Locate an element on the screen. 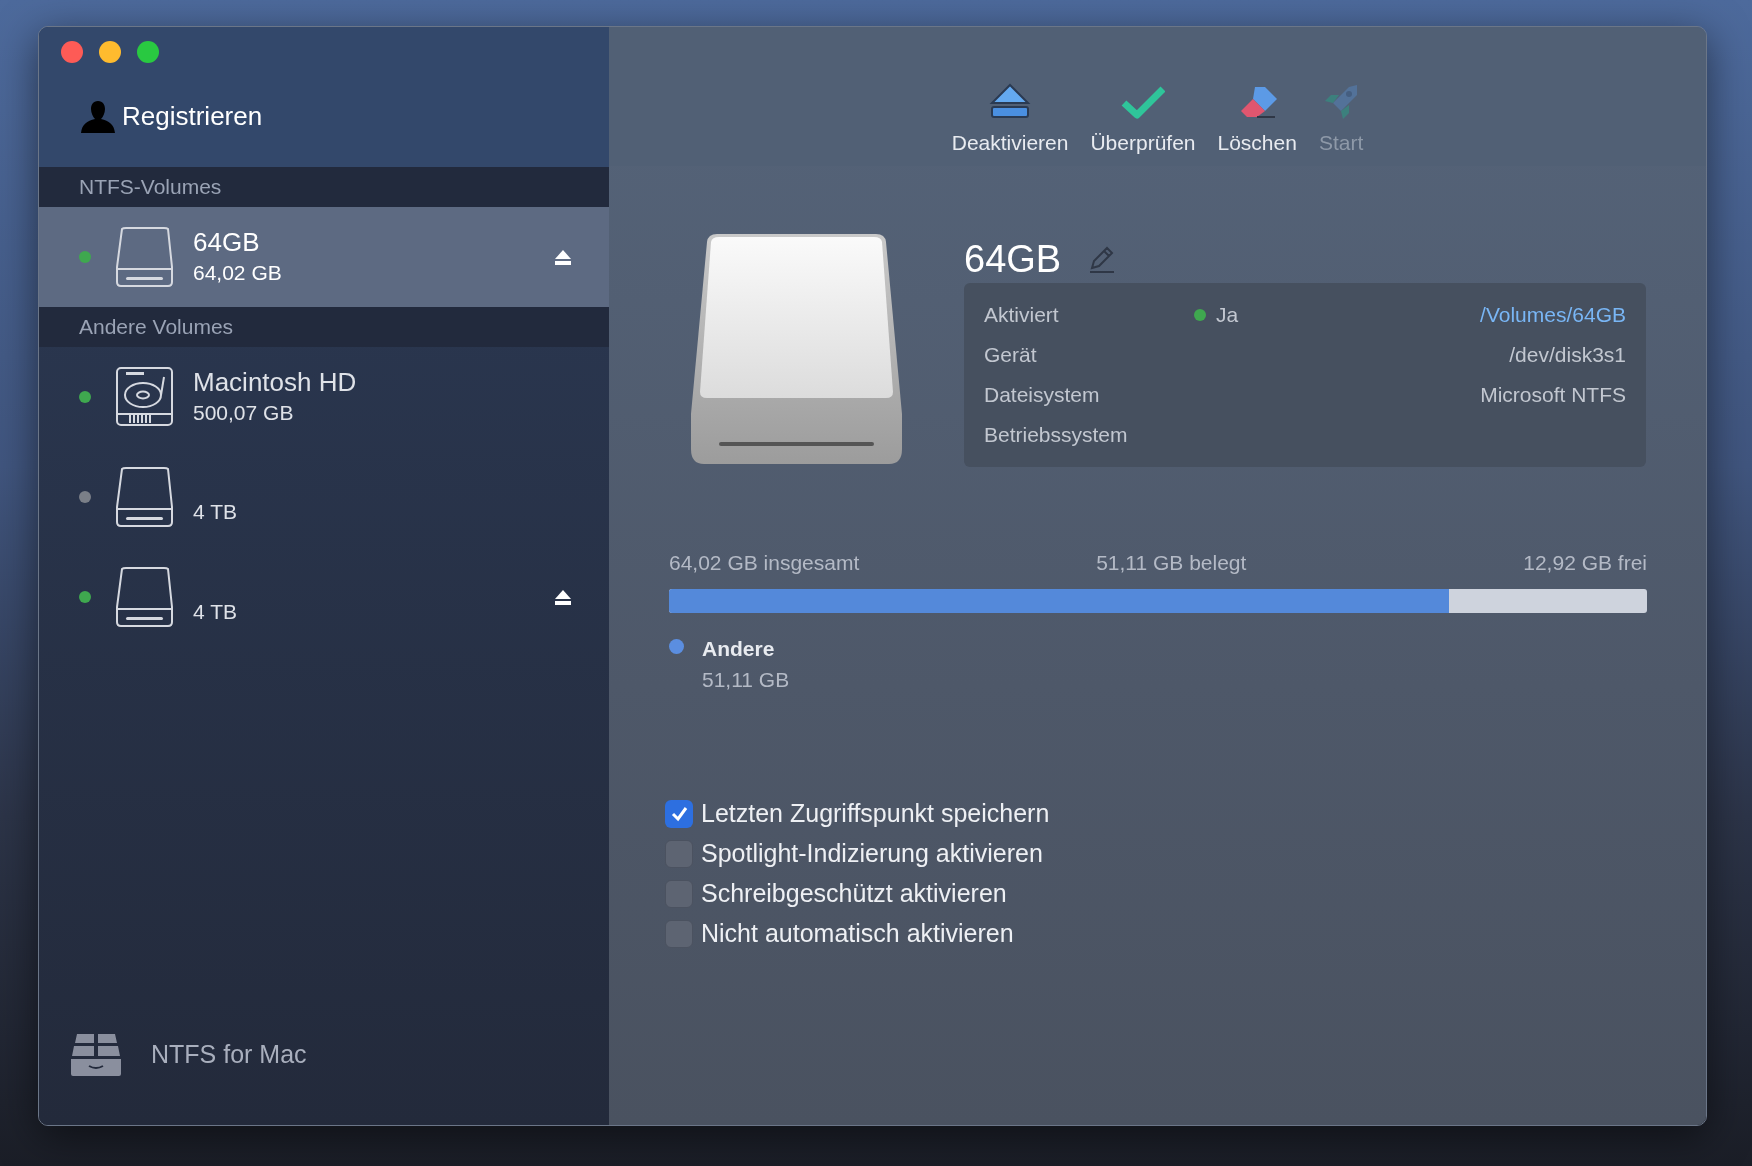 Image resolution: width=1752 pixels, height=1166 pixels. zoom-button is located at coordinates (148, 52).